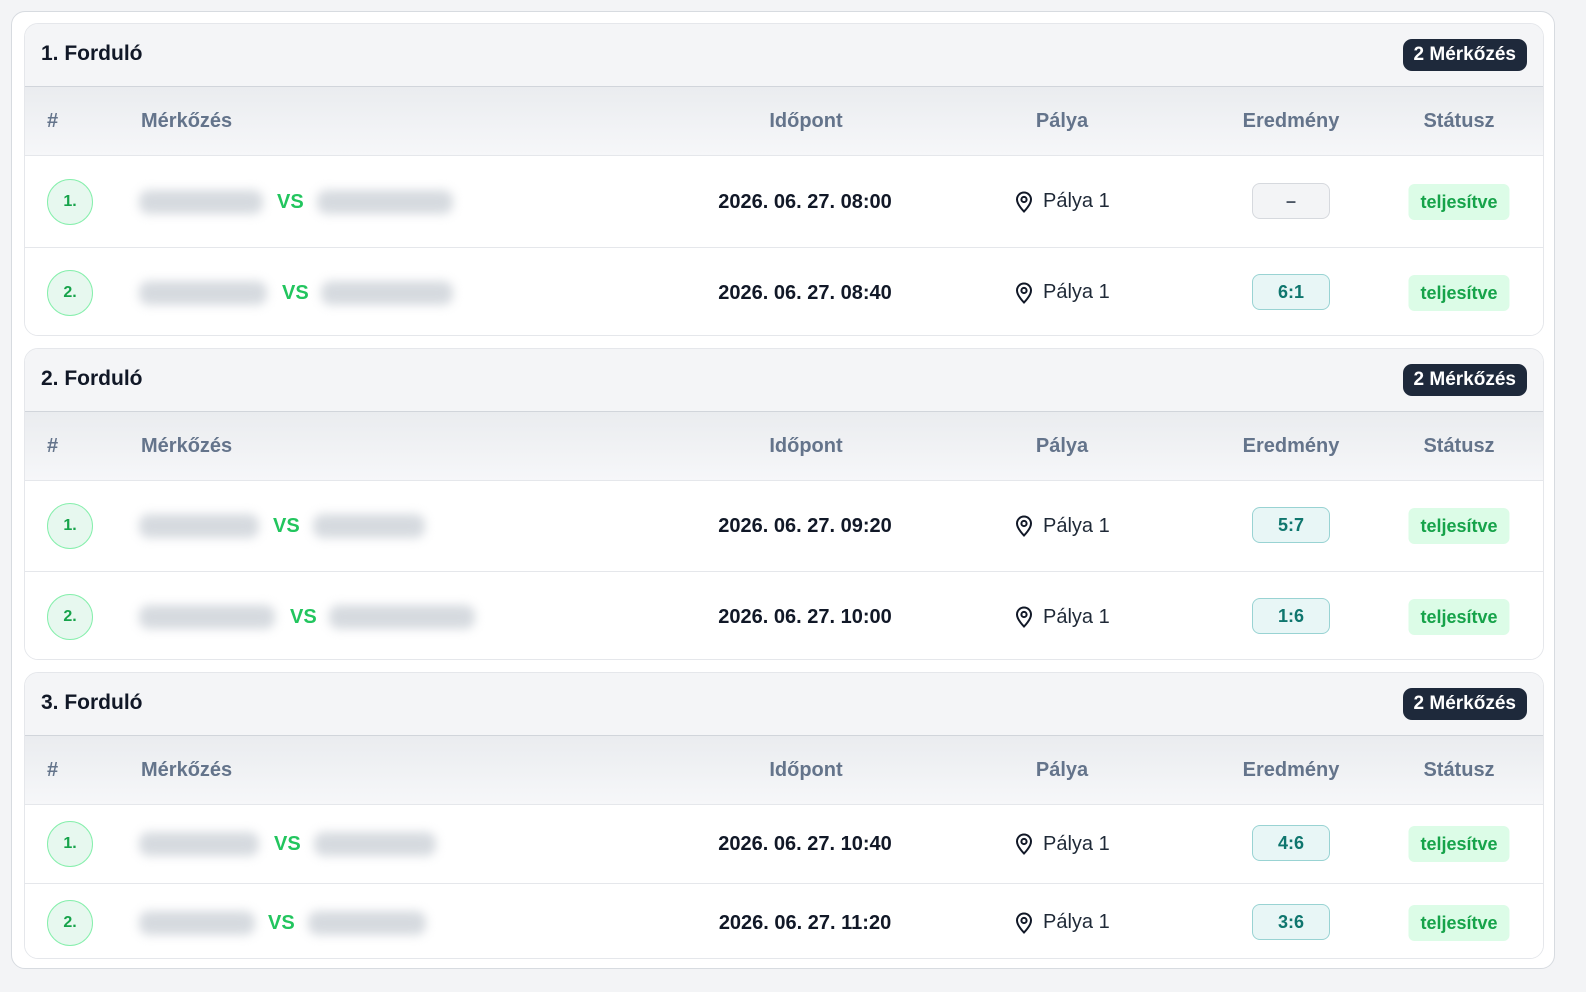 Image resolution: width=1586 pixels, height=992 pixels. I want to click on round-header: 2. Forduló 2 Mérkőzés, so click(784, 380).